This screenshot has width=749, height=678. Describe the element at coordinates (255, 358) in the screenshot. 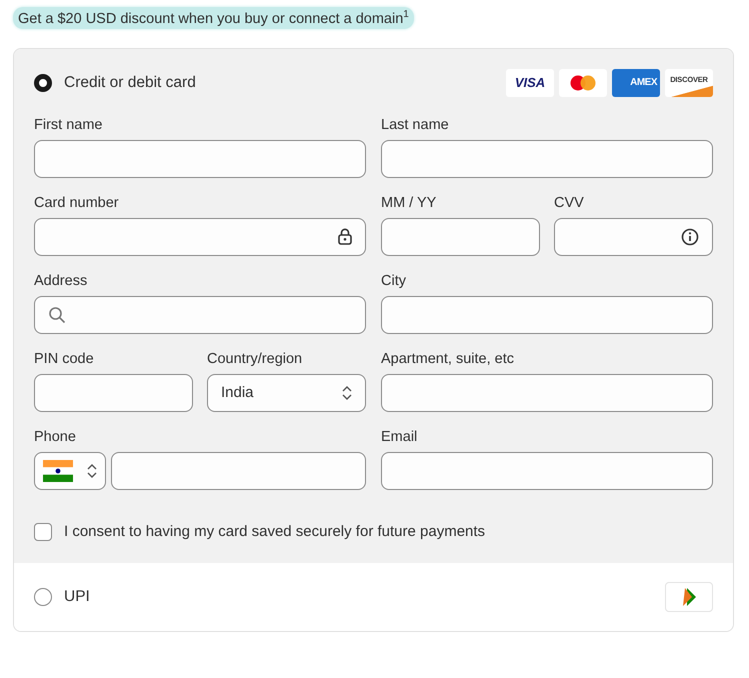

I see `field-label: Country/region` at that location.